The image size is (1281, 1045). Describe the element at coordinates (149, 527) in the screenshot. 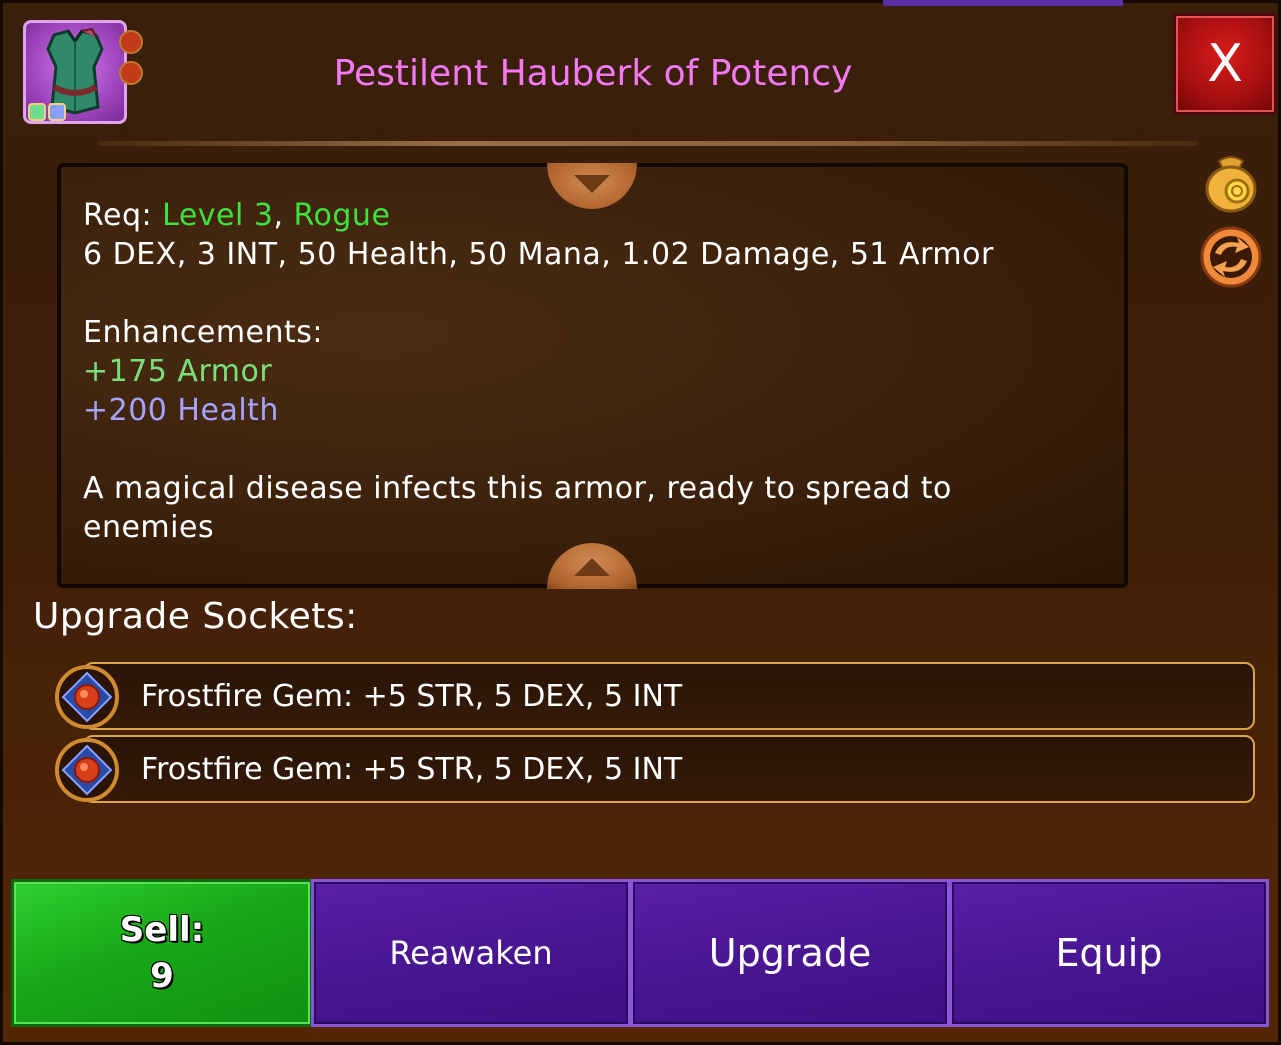

I see `flavor-text-line-2: enemies` at that location.